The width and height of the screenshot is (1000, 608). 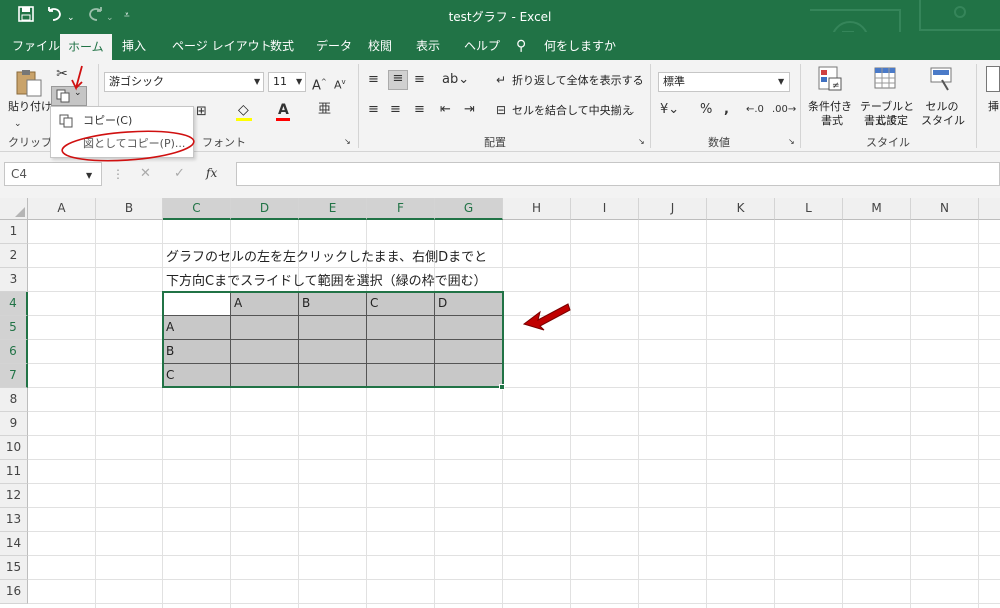 I want to click on cancel-icon: ✕, so click(x=145, y=174).